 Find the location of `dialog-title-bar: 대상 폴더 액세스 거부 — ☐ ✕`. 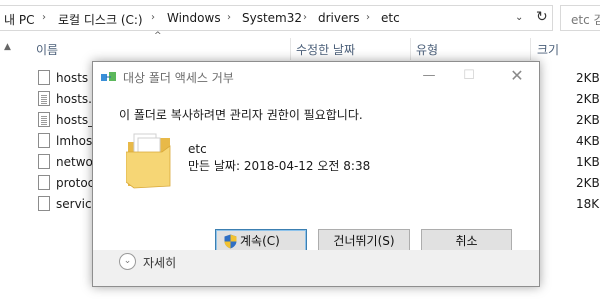

dialog-title-bar: 대상 폴더 액세스 거부 — ☐ ✕ is located at coordinates (316, 77).